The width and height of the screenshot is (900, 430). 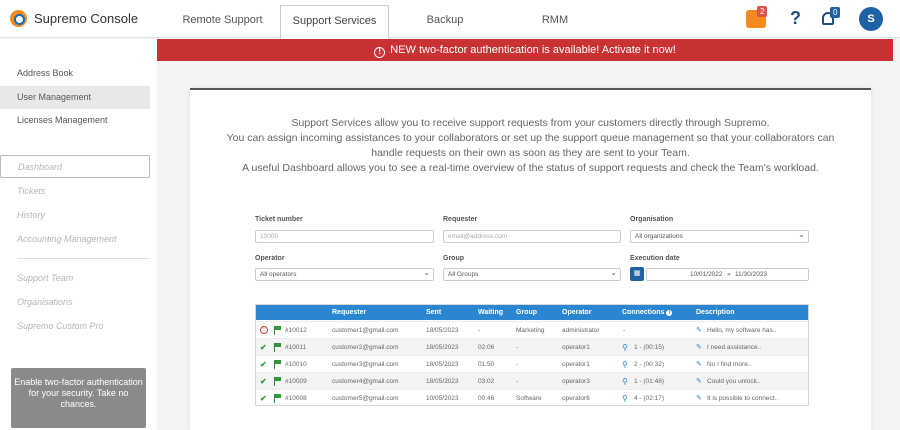 I want to click on connections-cell: 4 - (02:17), so click(x=649, y=398).